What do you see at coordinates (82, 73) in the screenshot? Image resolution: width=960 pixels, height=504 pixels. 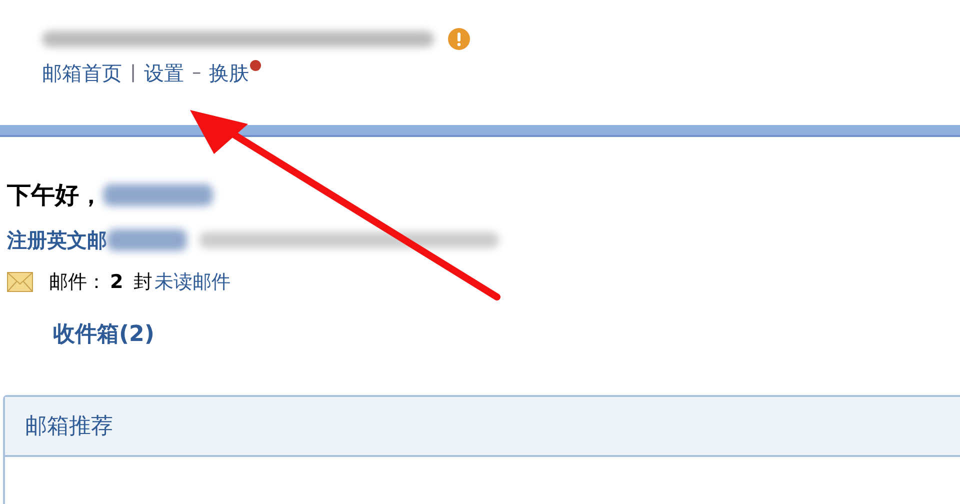 I see `header-link: 邮箱首页` at bounding box center [82, 73].